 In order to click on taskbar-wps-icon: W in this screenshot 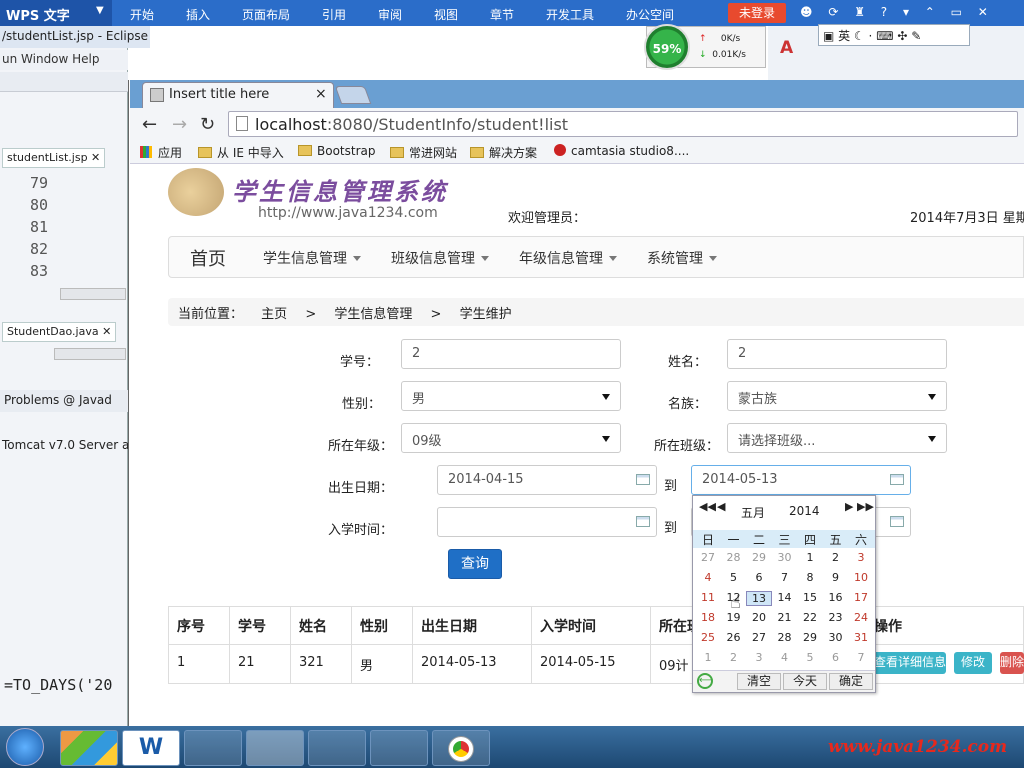, I will do `click(151, 748)`.